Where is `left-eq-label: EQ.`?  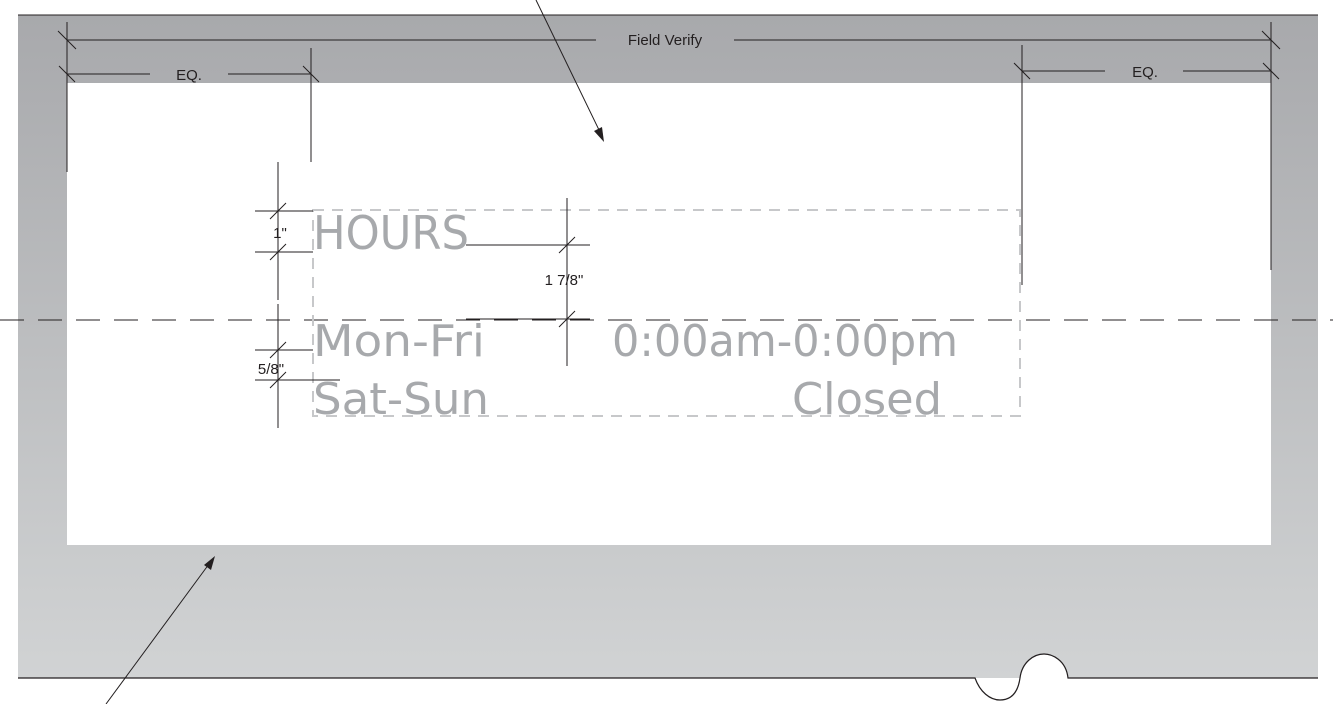 left-eq-label: EQ. is located at coordinates (189, 75).